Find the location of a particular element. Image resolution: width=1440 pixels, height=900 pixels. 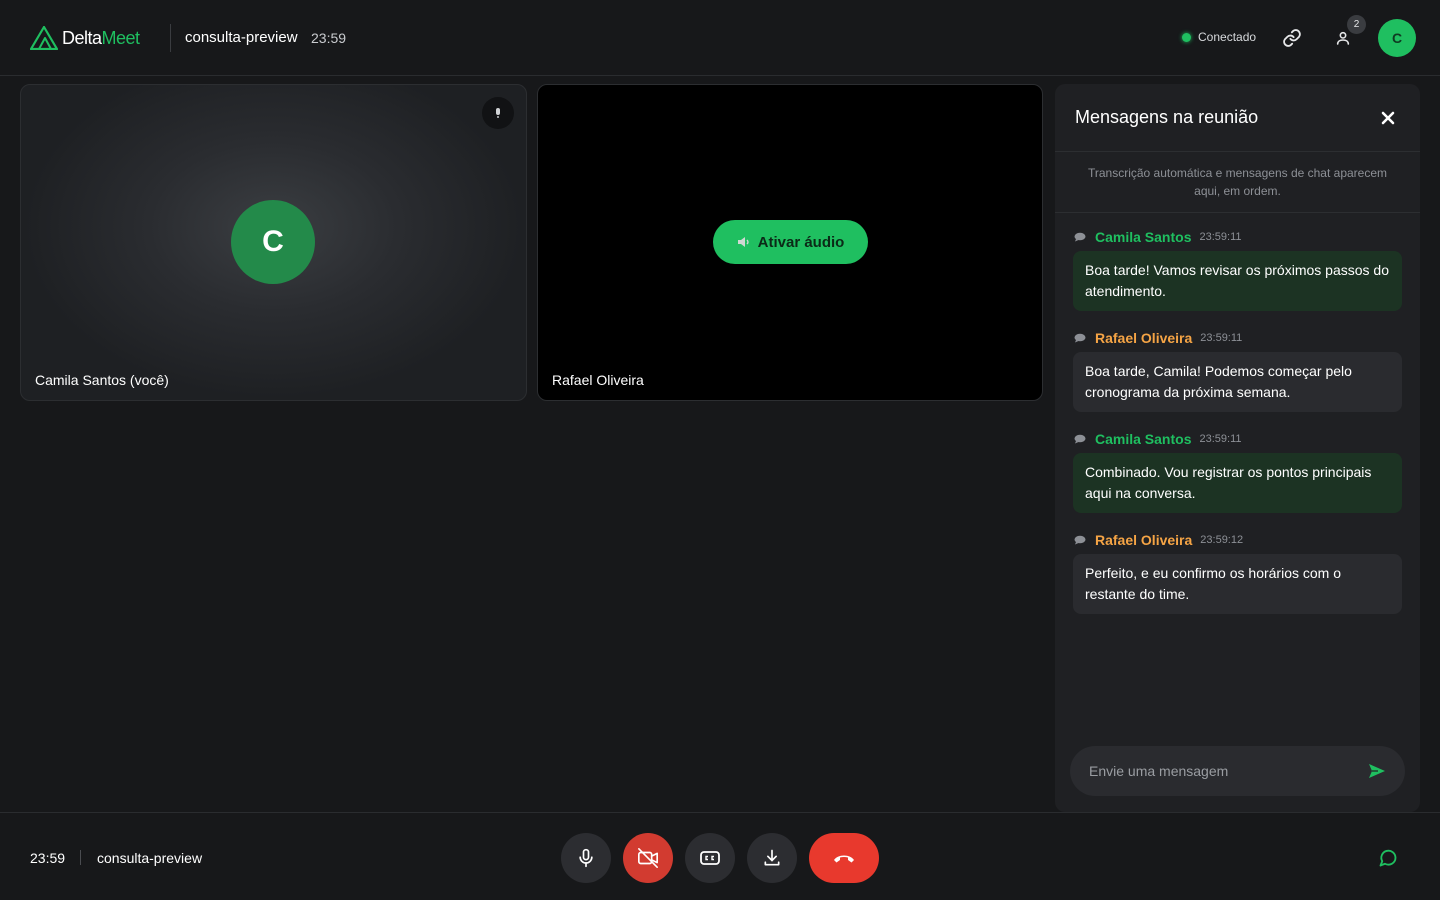

self-video-tile: C Camila Santos (você) is located at coordinates (273, 242).